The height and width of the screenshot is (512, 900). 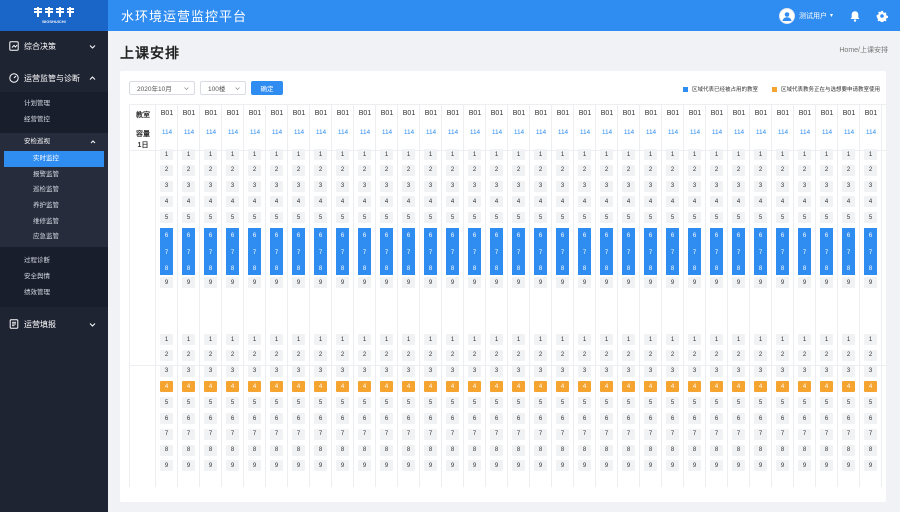 I want to click on sidebar-item-emergency: 应急监管, so click(x=54, y=237).